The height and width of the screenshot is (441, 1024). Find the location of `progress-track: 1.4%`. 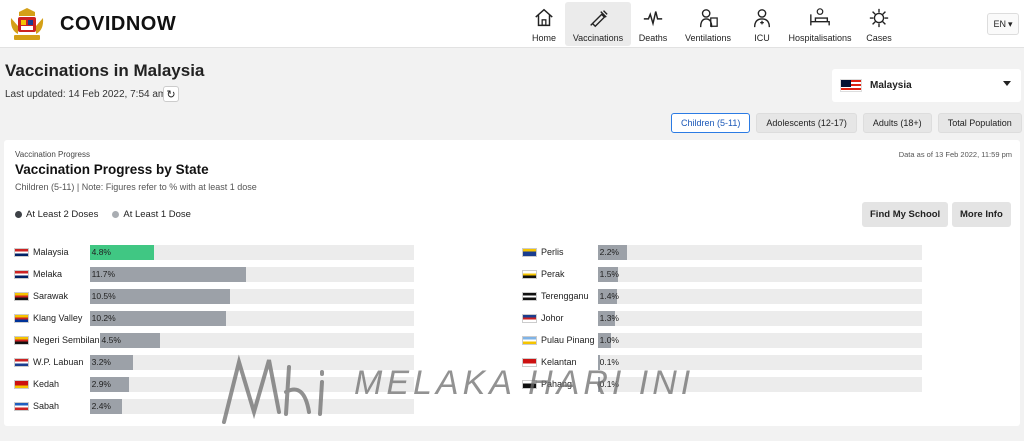

progress-track: 1.4% is located at coordinates (759, 296).